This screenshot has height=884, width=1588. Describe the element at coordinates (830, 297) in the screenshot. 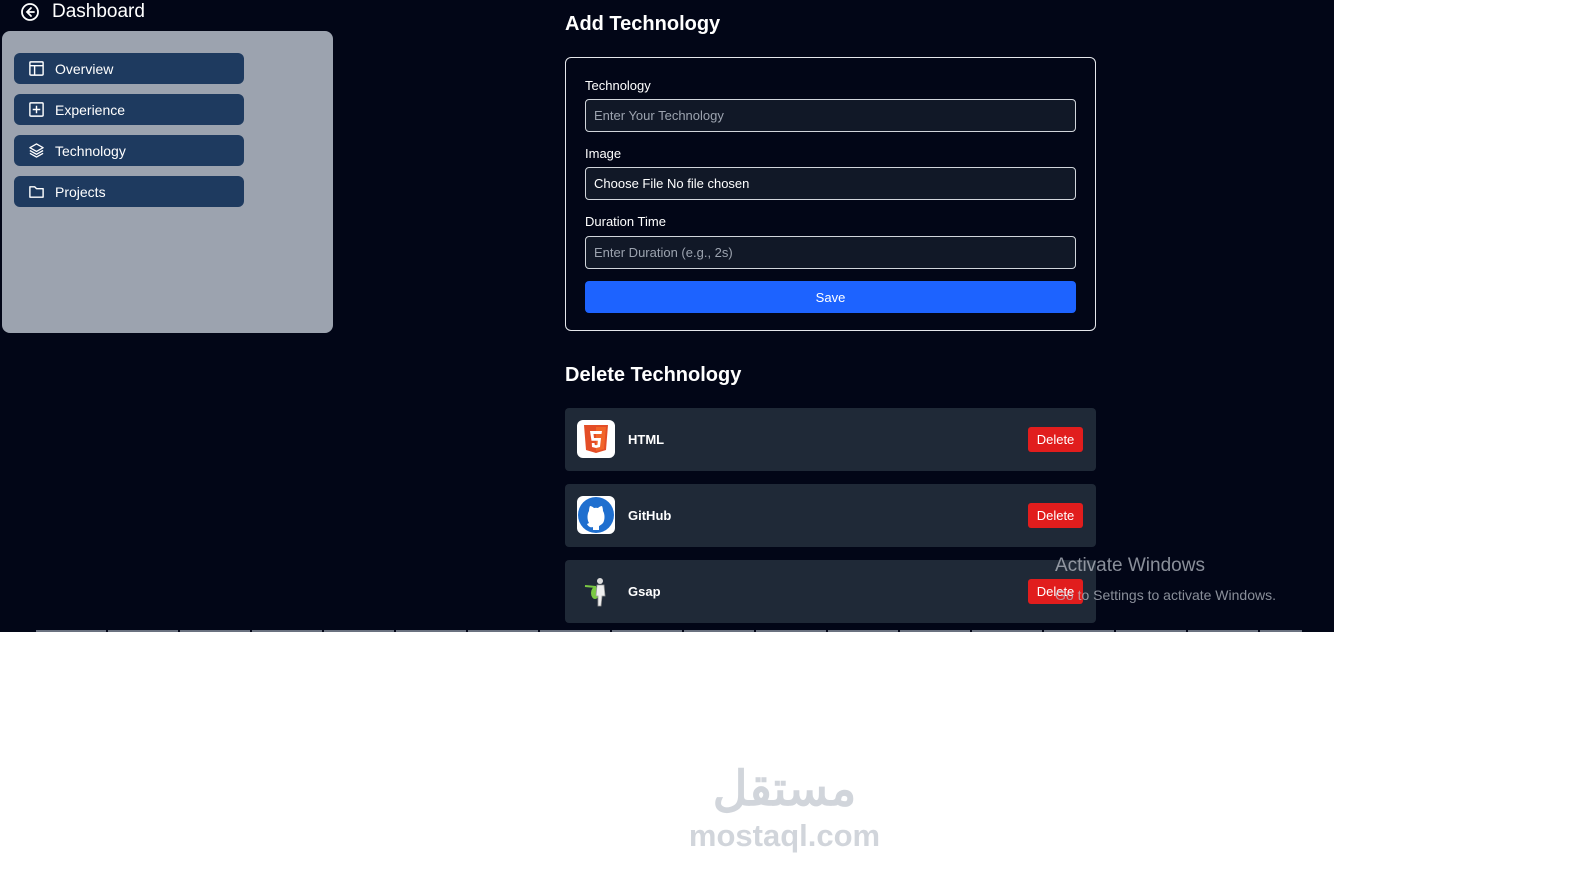

I see `save-button: Save` at that location.